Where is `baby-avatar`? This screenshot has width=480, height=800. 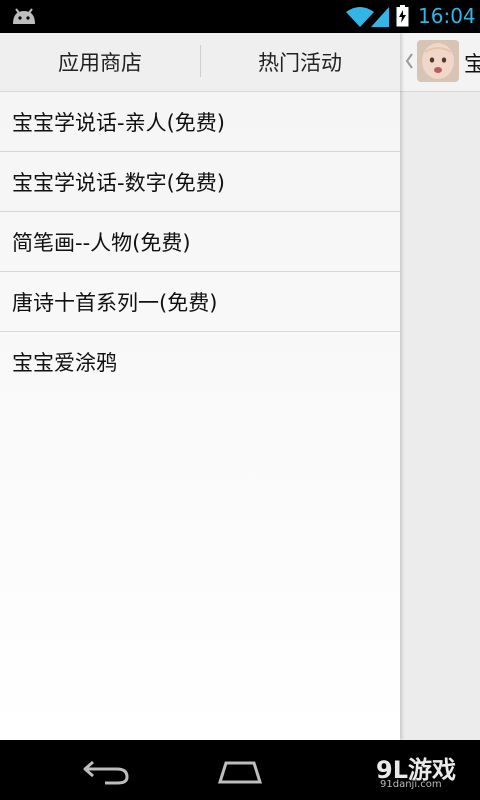 baby-avatar is located at coordinates (438, 61).